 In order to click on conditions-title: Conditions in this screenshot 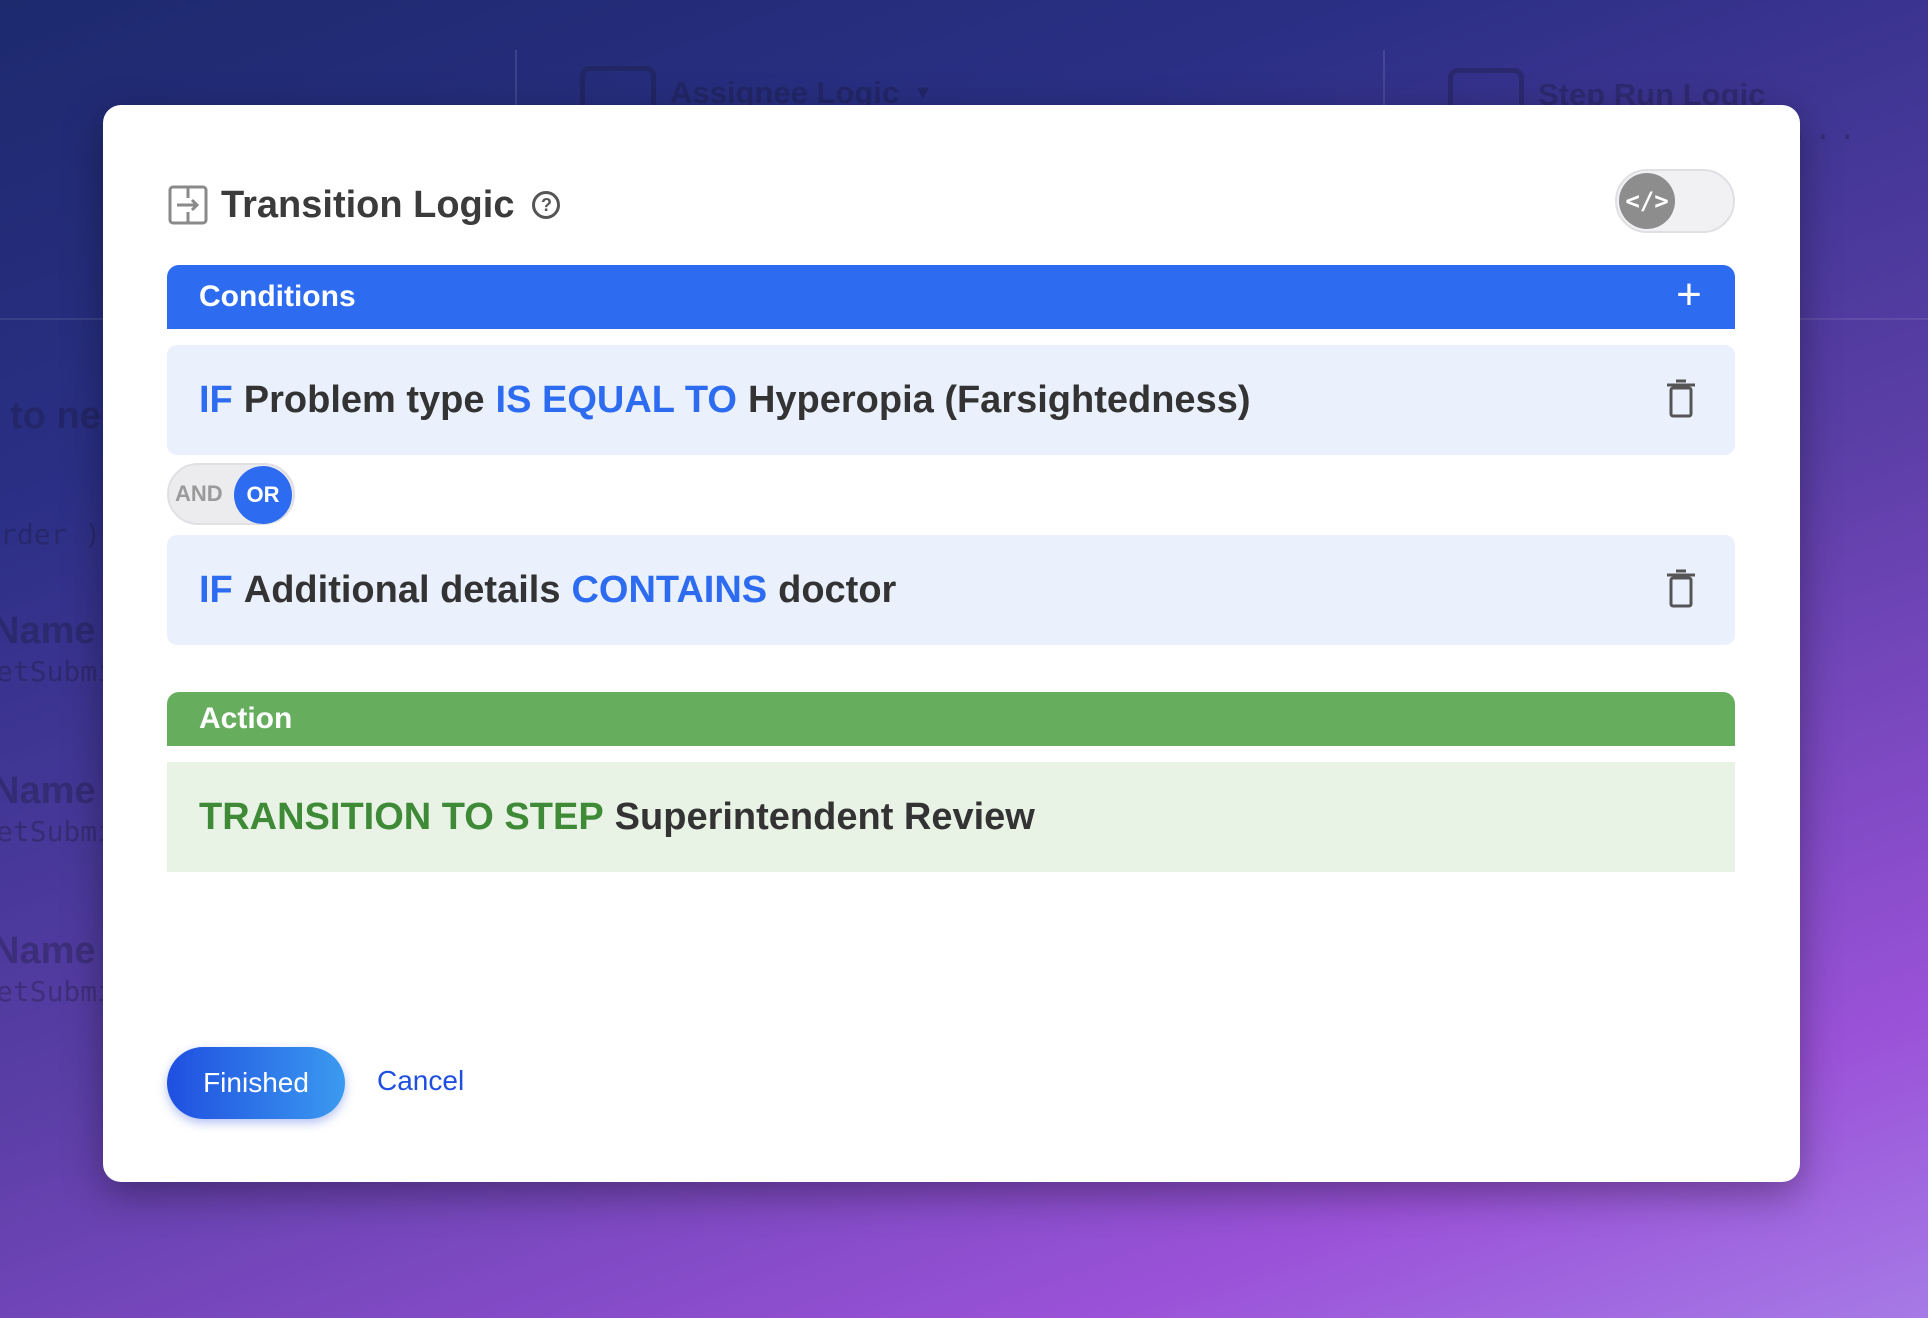, I will do `click(277, 296)`.